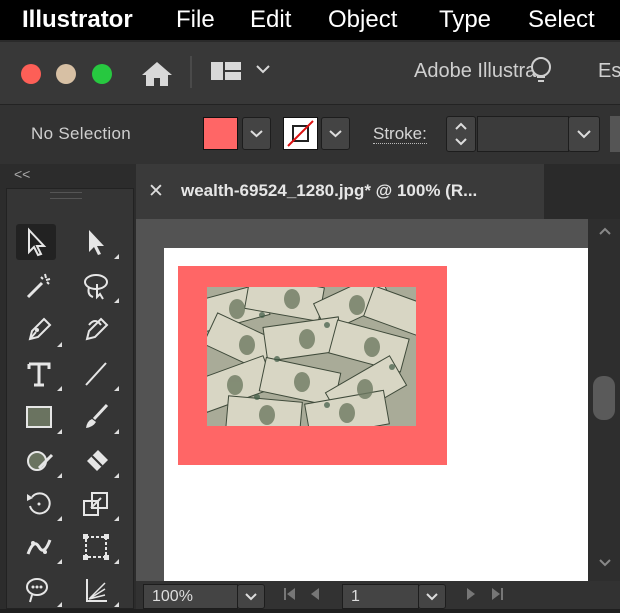 The width and height of the screenshot is (620, 613). I want to click on fill-color-swatch, so click(220, 133).